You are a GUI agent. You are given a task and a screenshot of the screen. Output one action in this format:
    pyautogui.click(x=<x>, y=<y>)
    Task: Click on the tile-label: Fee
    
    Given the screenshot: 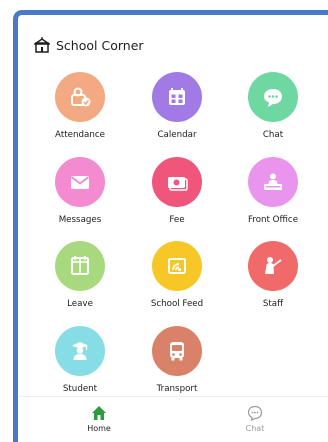 What is the action you would take?
    pyautogui.click(x=177, y=220)
    